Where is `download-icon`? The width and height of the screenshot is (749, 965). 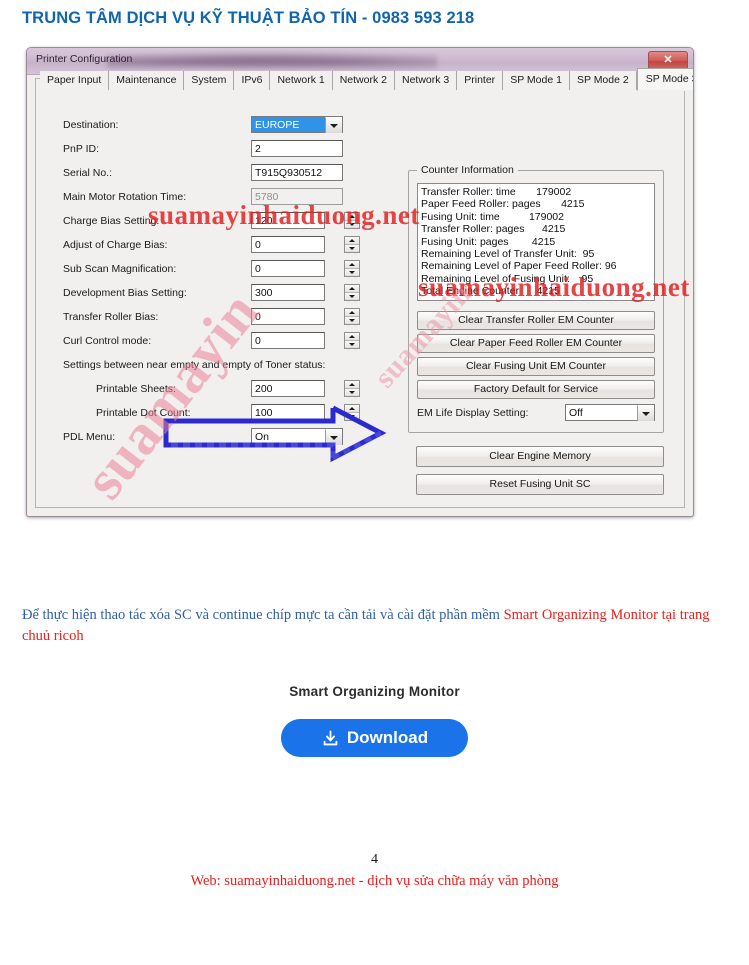
download-icon is located at coordinates (330, 737).